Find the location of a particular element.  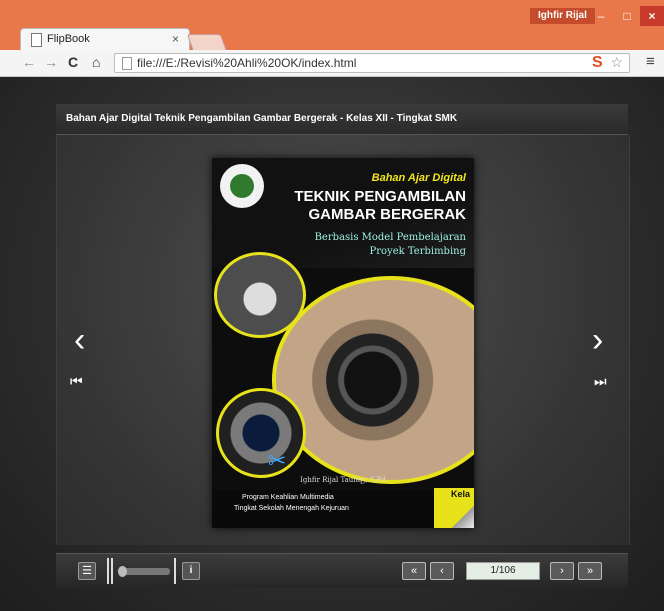

cover-footer-line2: Tingkat Sekolah Menengah Kejuruan is located at coordinates (291, 508).